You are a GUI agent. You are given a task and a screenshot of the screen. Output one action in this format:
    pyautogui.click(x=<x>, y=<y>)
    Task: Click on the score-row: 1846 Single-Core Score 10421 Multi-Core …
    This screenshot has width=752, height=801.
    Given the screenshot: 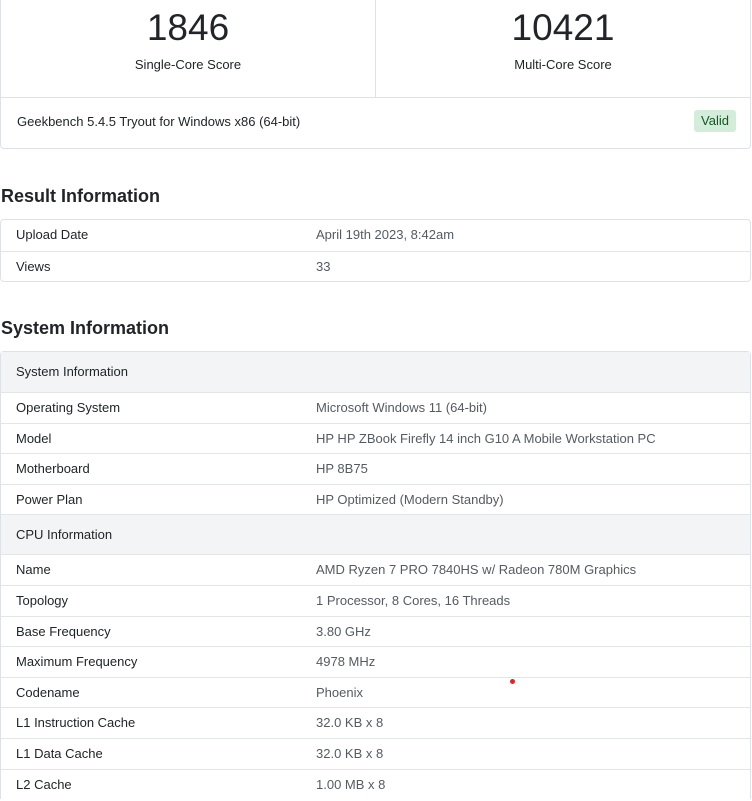 What is the action you would take?
    pyautogui.click(x=375, y=49)
    